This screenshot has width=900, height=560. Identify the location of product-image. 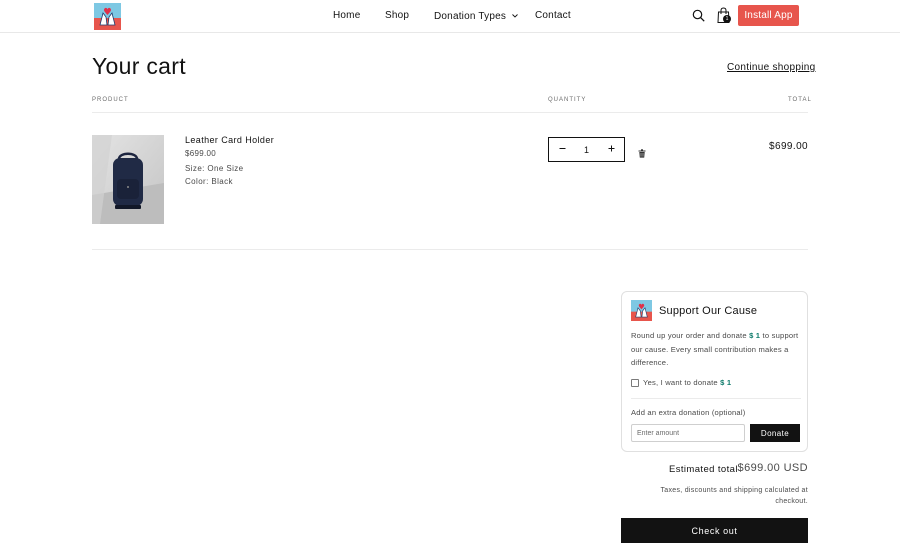
(128, 179).